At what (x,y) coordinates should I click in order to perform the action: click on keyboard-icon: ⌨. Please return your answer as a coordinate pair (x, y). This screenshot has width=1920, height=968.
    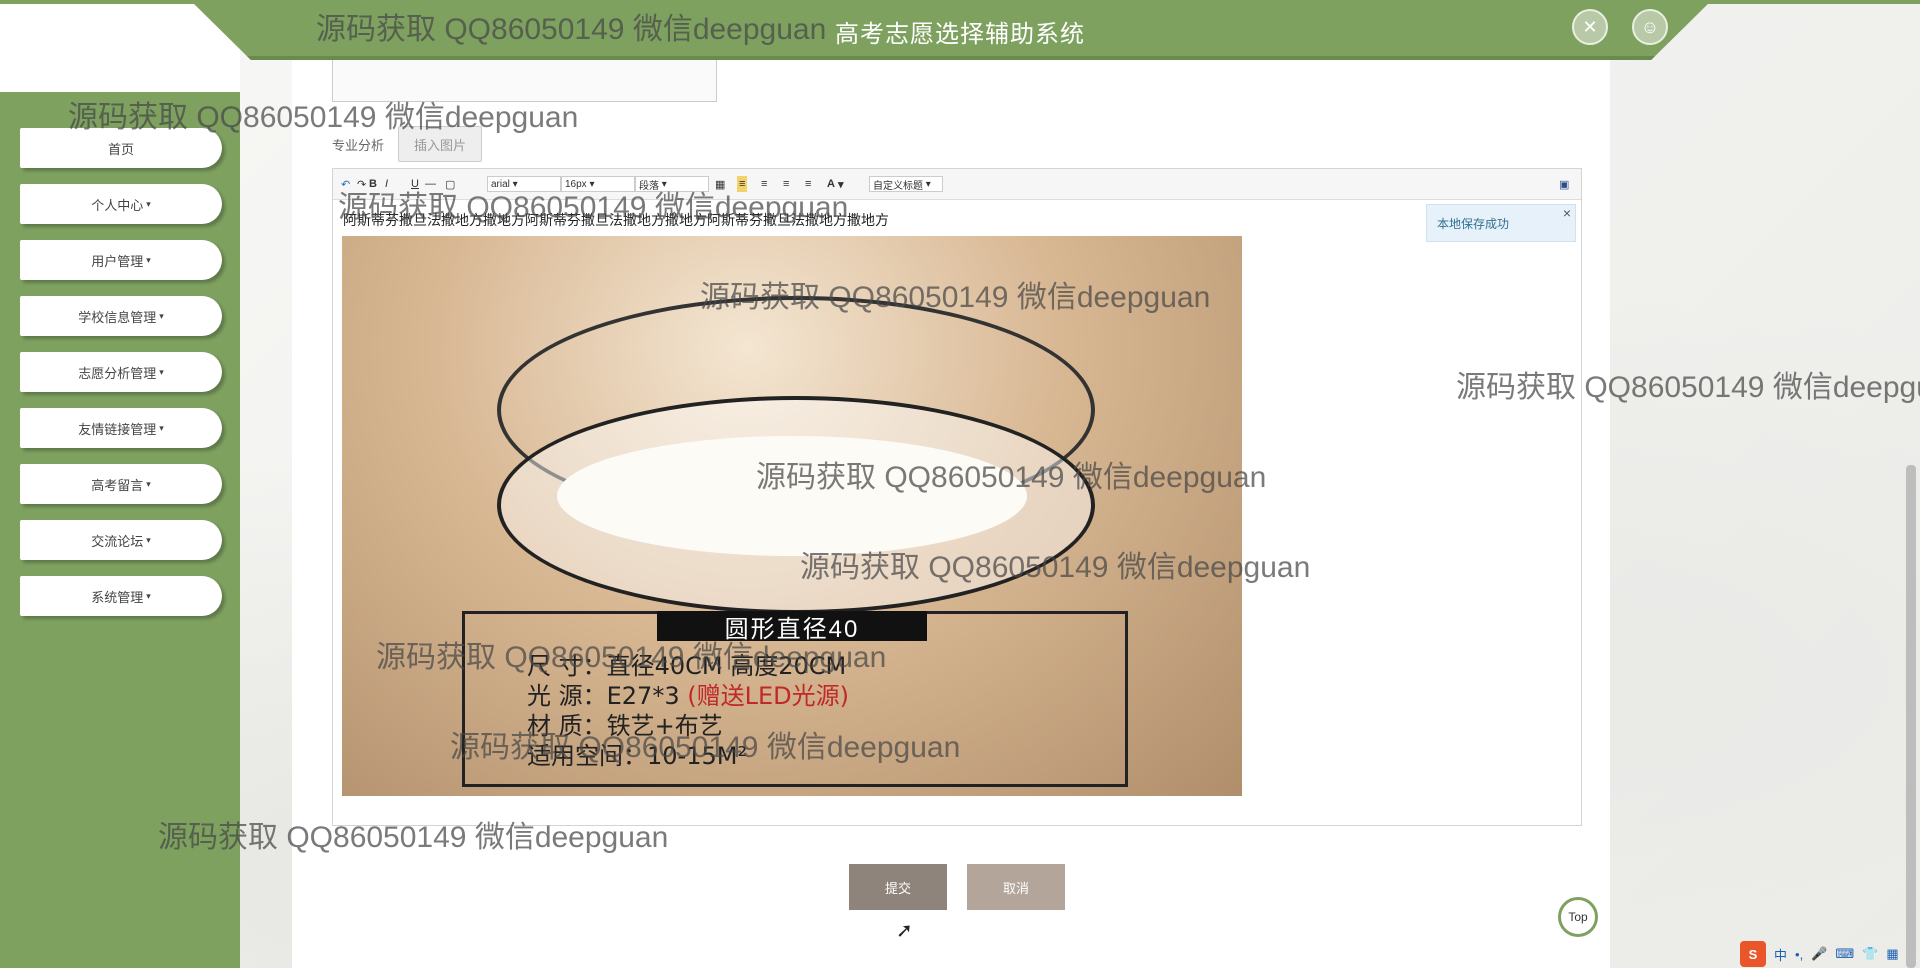
    Looking at the image, I should click on (1845, 953).